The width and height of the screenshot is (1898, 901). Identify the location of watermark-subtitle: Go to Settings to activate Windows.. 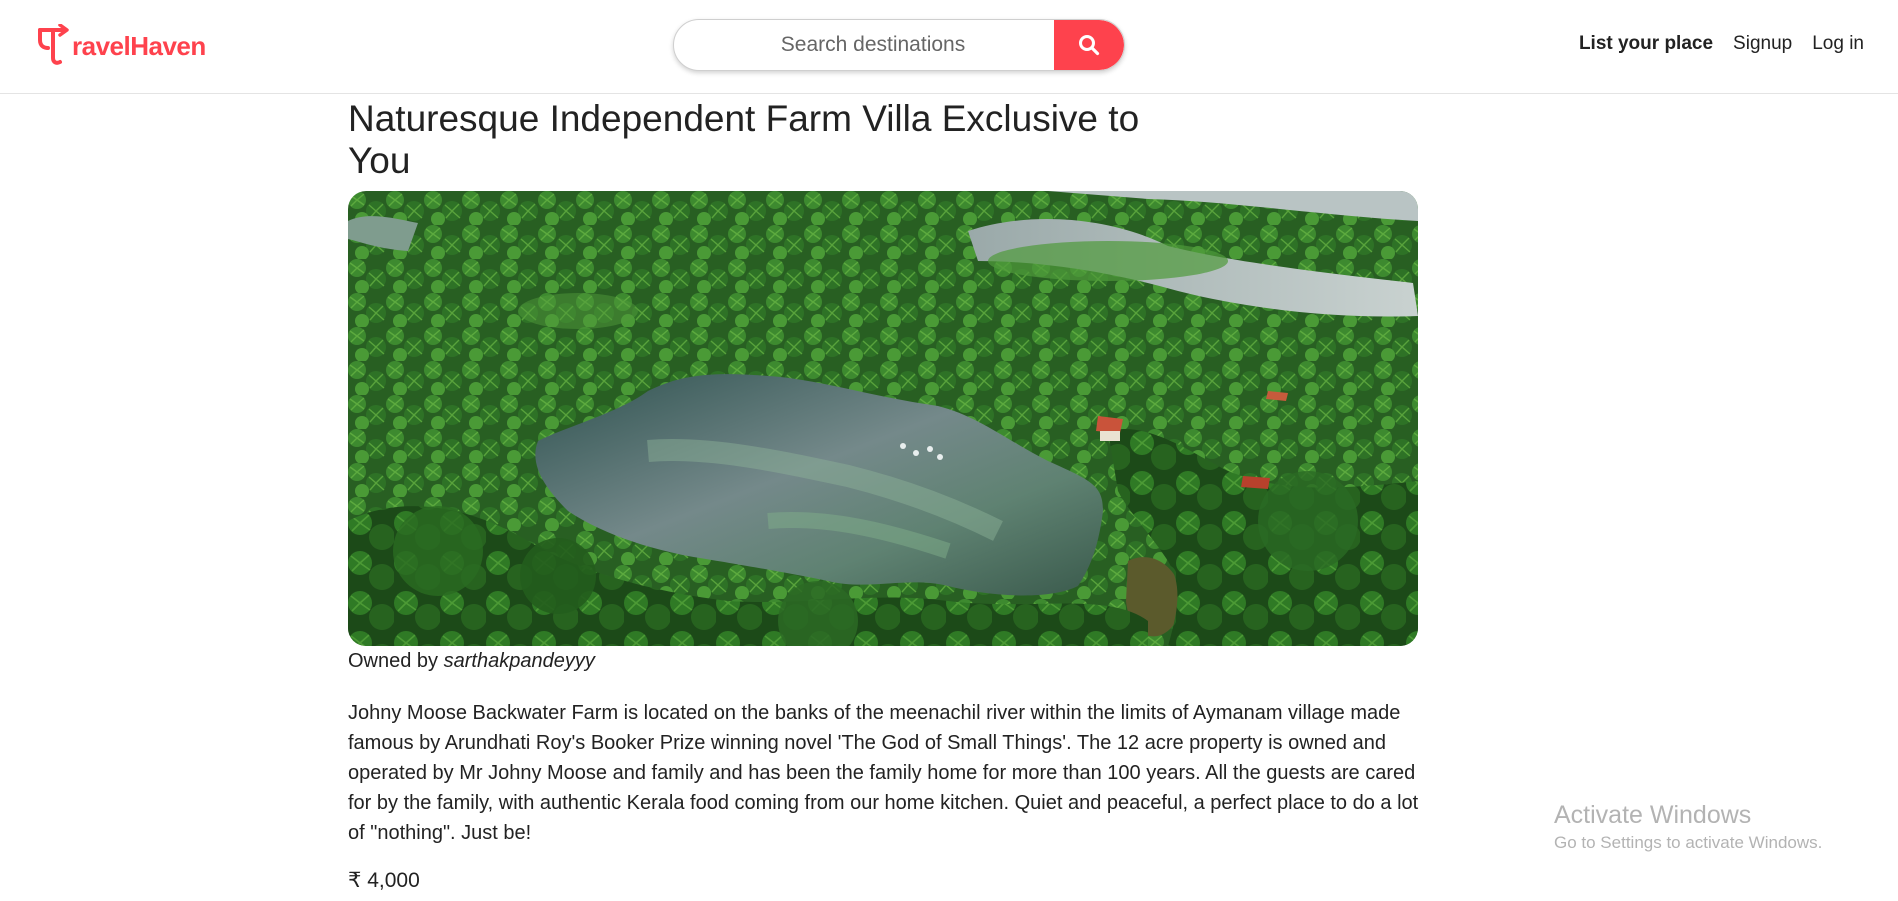
(1688, 842).